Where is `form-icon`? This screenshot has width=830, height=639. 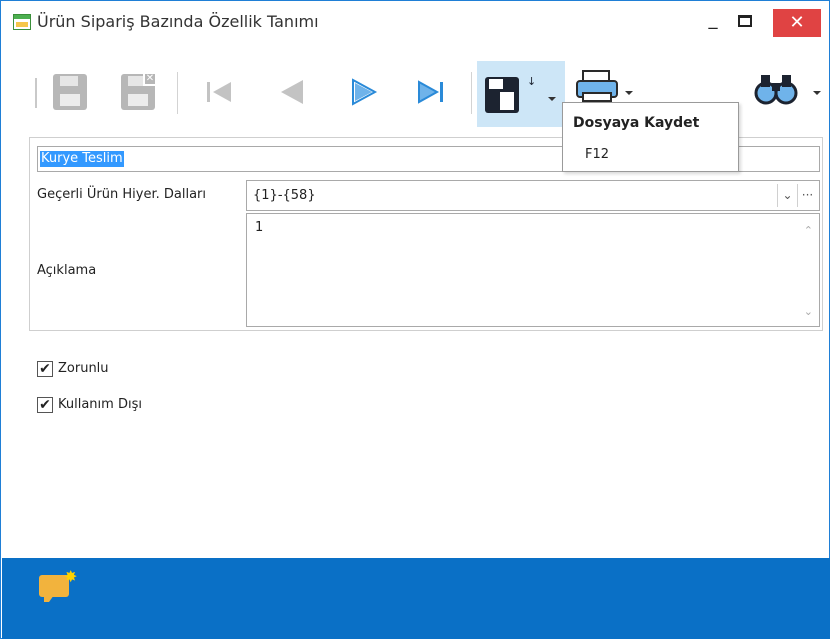 form-icon is located at coordinates (22, 22).